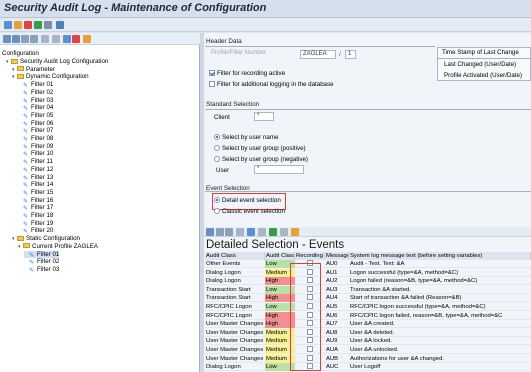 The image size is (531, 372). What do you see at coordinates (247, 73) in the screenshot?
I see `filter-active-row: Filter for recording active` at bounding box center [247, 73].